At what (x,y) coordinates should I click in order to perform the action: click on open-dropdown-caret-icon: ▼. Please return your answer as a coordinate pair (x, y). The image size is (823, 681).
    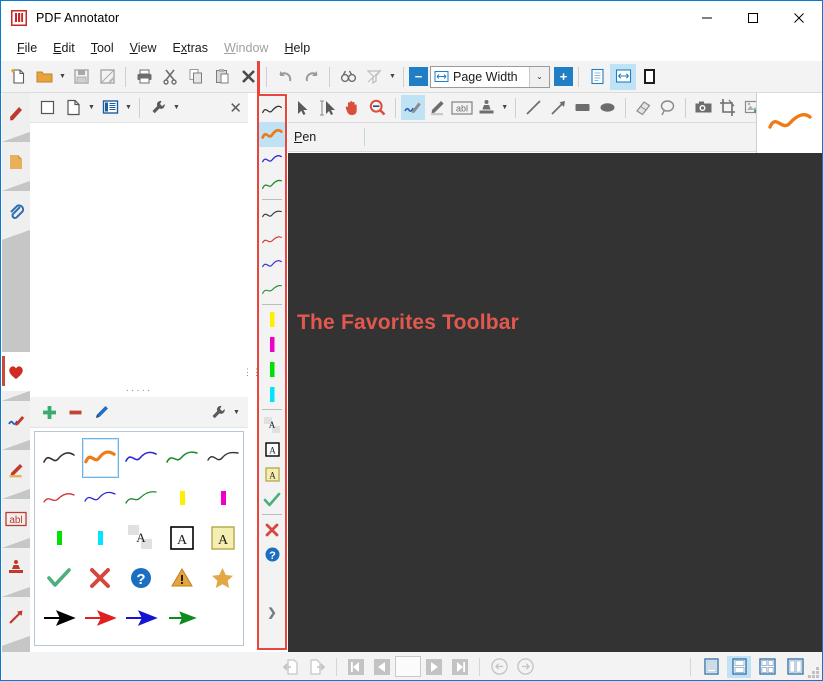
    Looking at the image, I should click on (62, 77).